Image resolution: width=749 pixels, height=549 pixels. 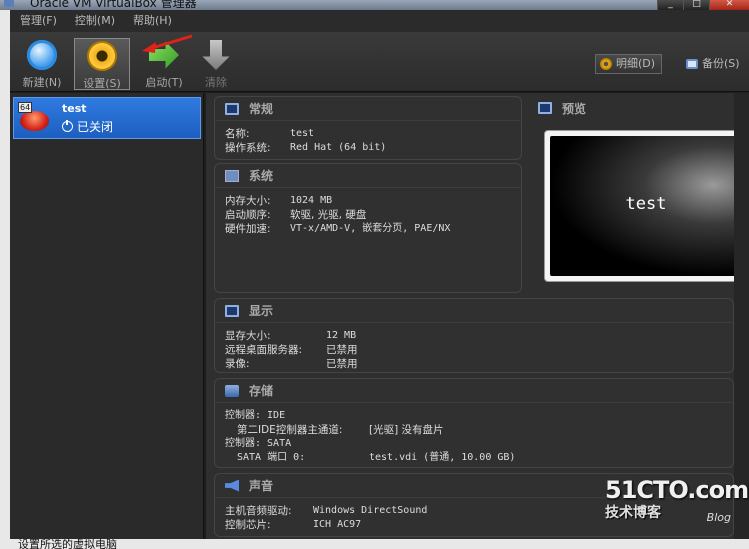 I want to click on storage-title: 存储, so click(x=261, y=391).